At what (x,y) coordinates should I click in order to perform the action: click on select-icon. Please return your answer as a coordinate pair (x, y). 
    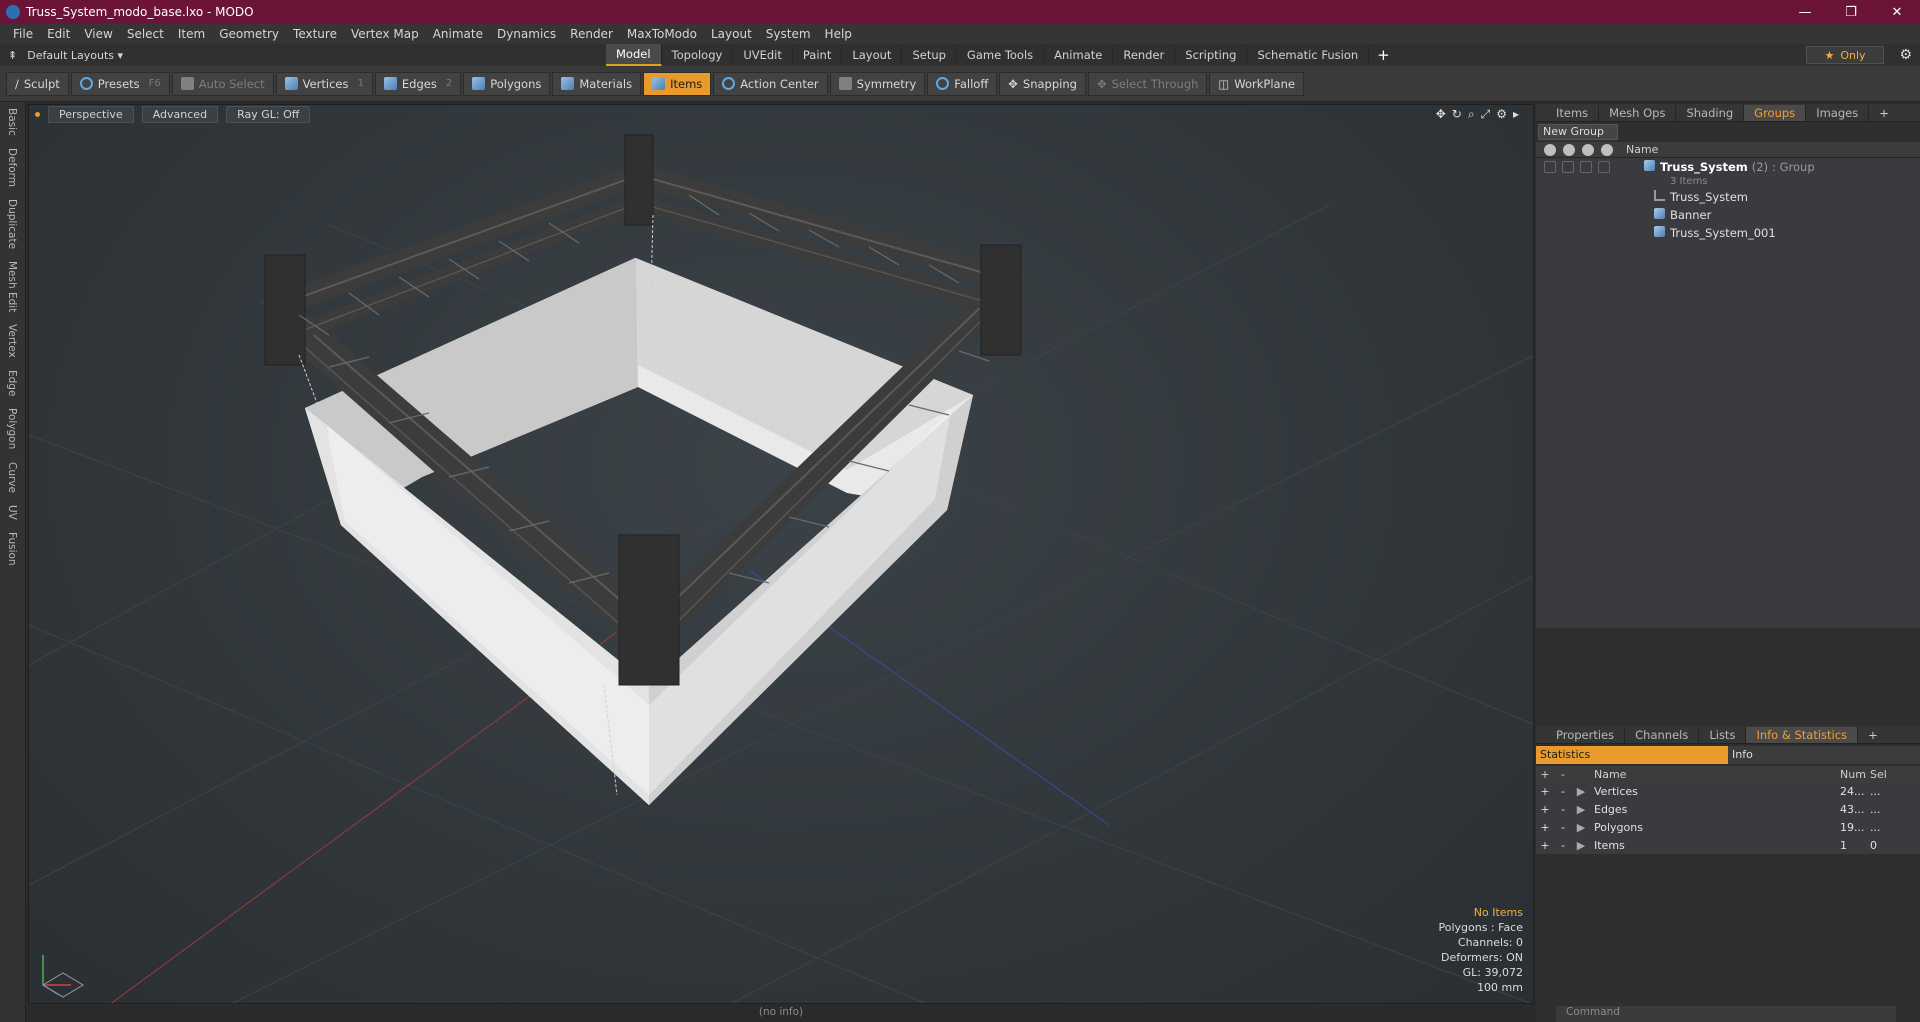
    Looking at the image, I should click on (1607, 149).